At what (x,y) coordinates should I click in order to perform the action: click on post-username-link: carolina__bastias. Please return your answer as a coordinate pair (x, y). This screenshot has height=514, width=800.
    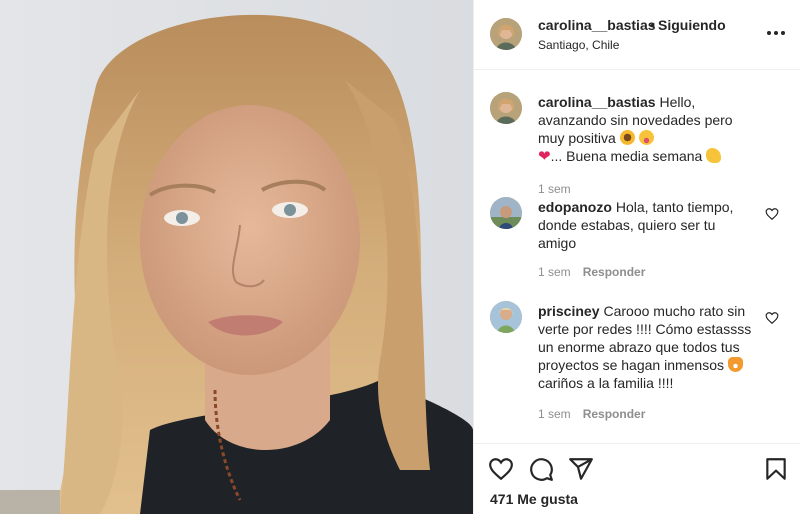
    Looking at the image, I should click on (597, 25).